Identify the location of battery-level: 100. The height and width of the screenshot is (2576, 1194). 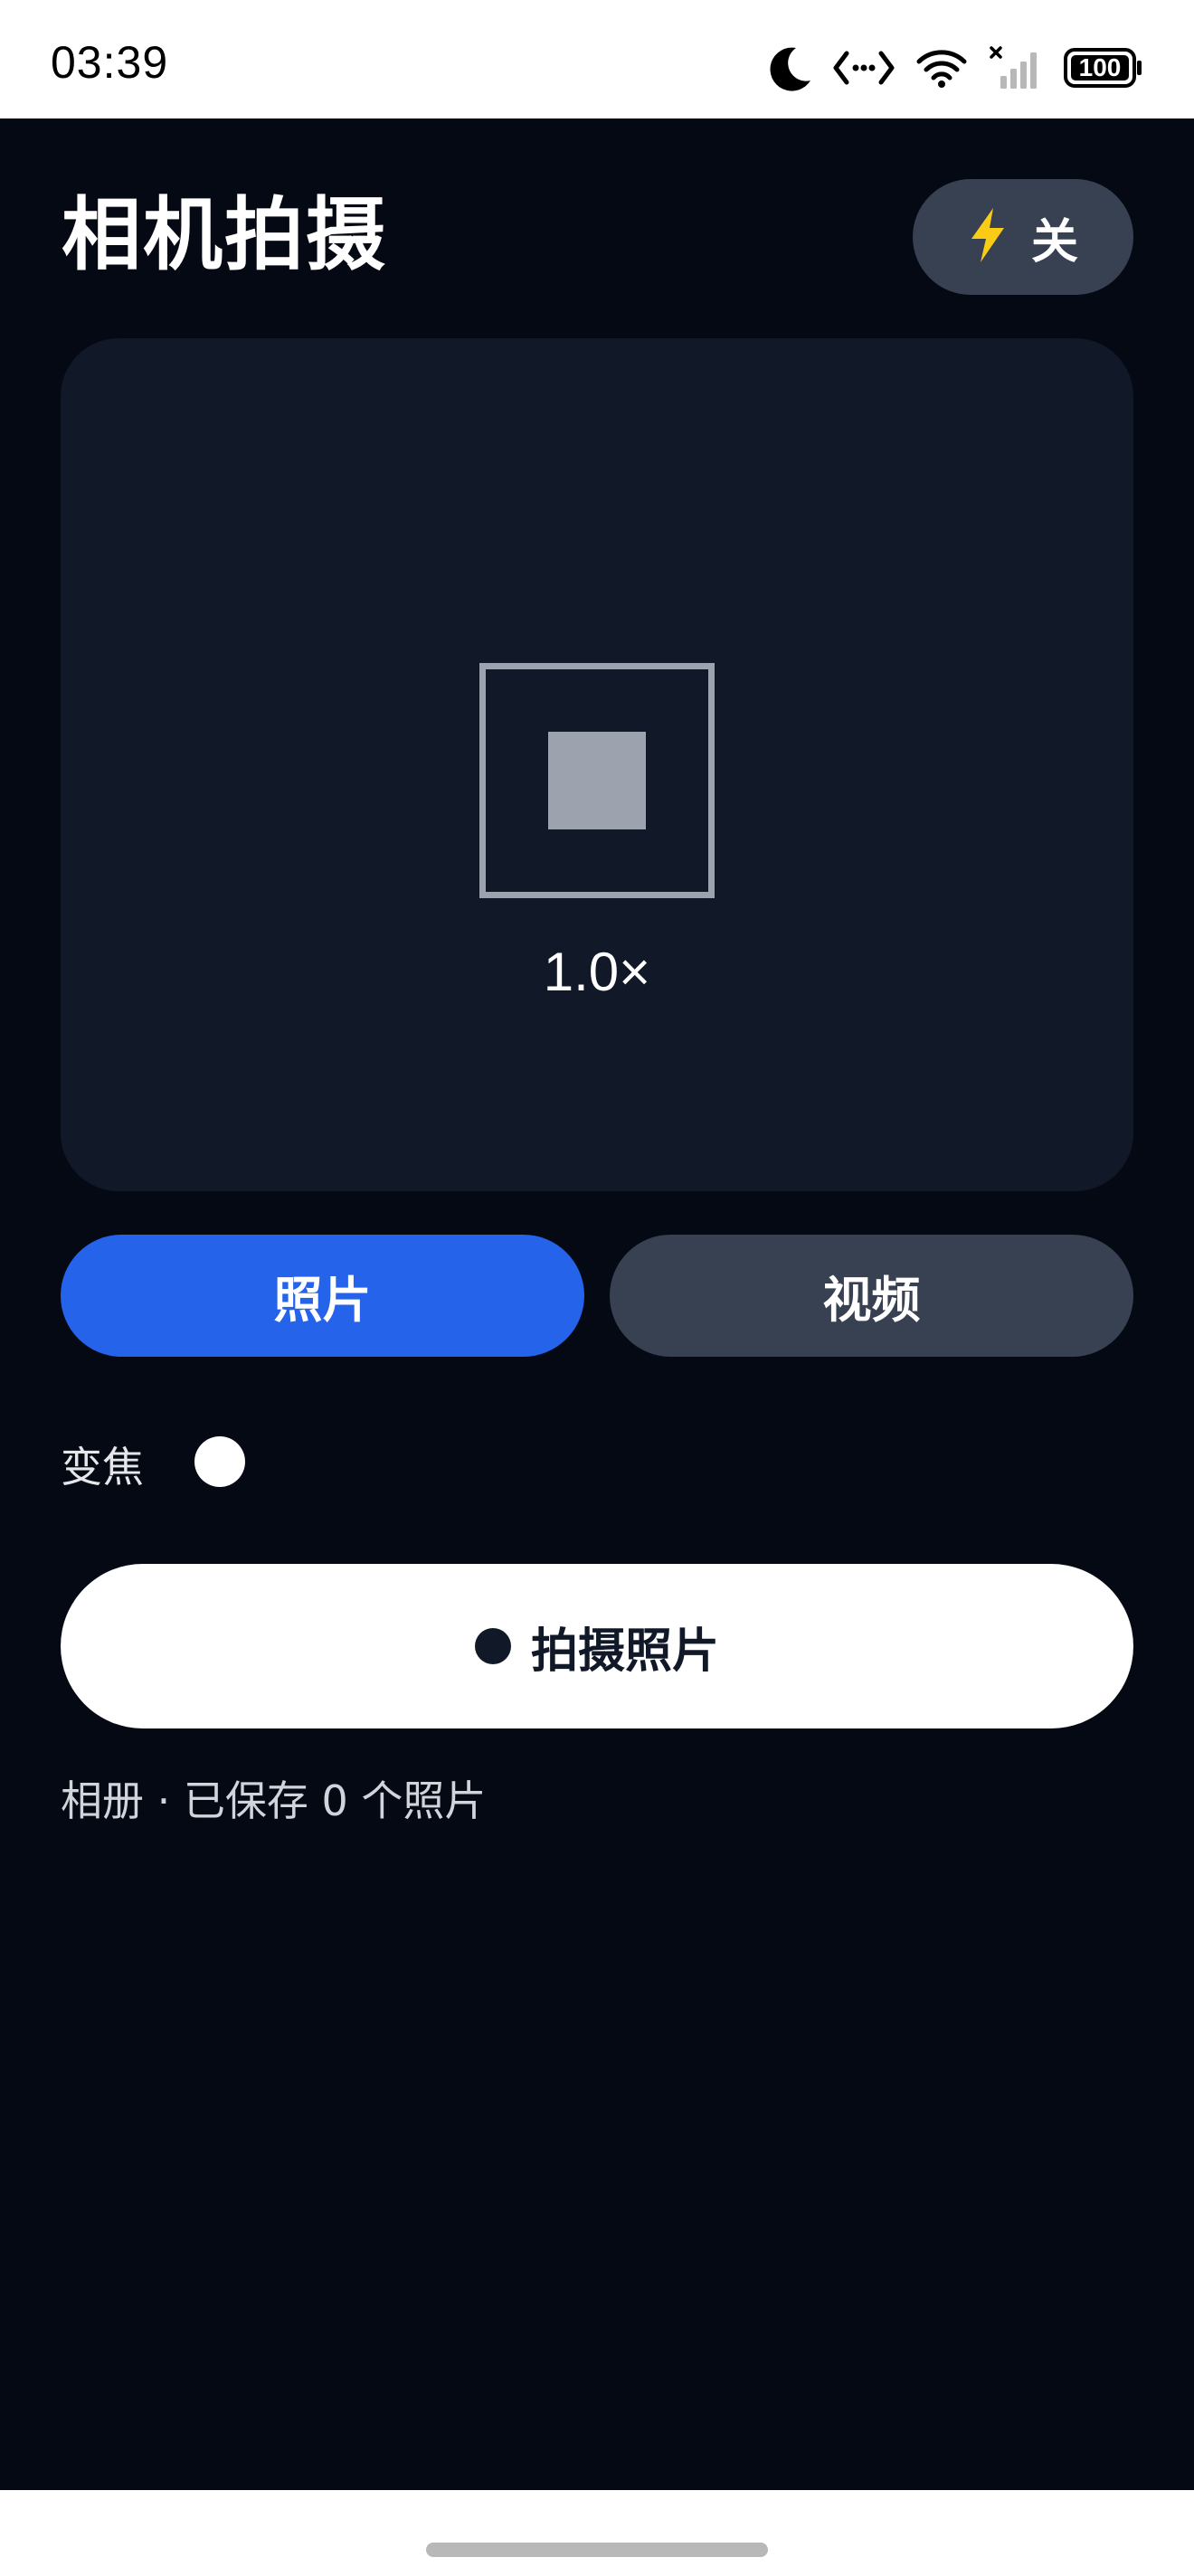
(1100, 67).